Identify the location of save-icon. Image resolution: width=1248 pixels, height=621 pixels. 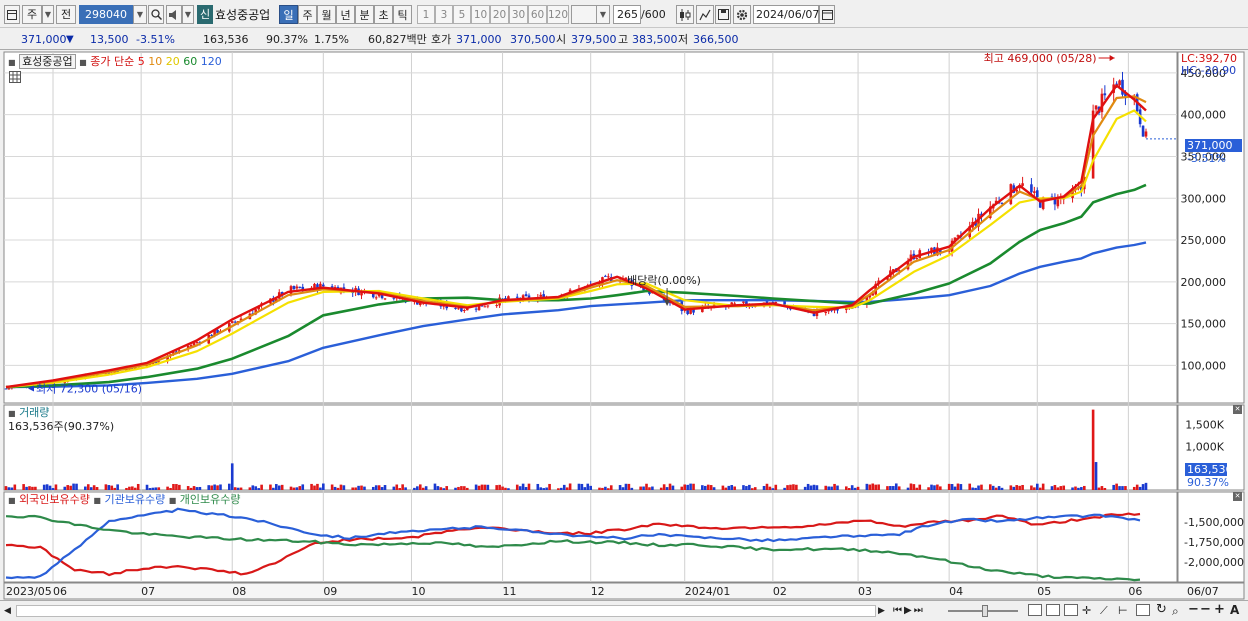
(723, 14).